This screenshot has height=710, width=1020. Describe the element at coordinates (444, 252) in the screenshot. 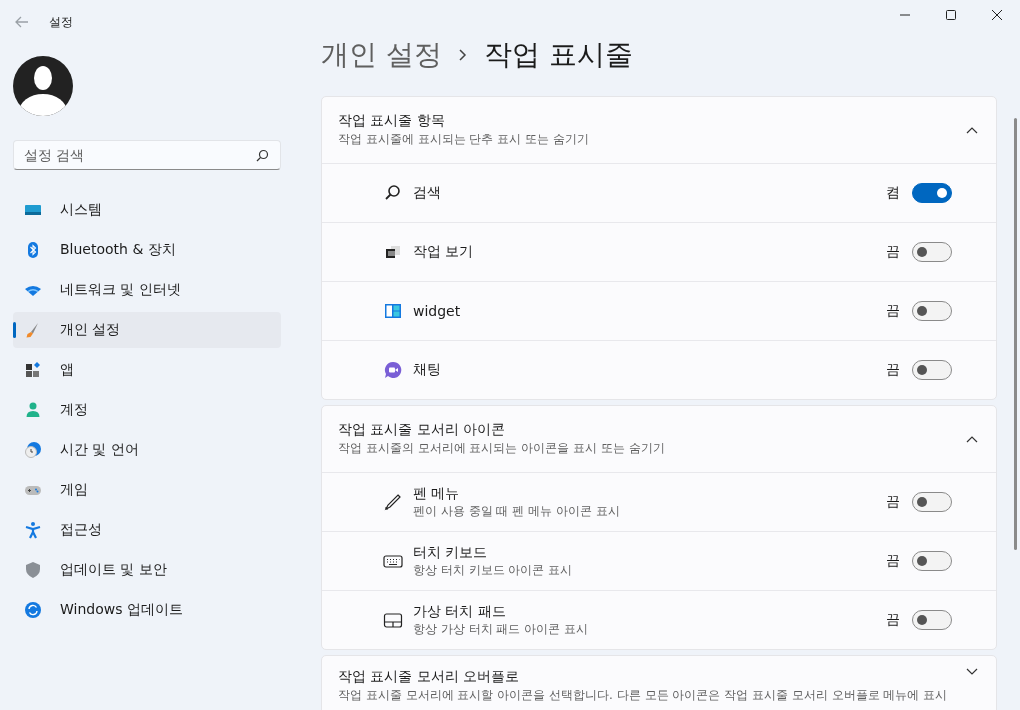

I see `setting-label: 작업 보기` at that location.